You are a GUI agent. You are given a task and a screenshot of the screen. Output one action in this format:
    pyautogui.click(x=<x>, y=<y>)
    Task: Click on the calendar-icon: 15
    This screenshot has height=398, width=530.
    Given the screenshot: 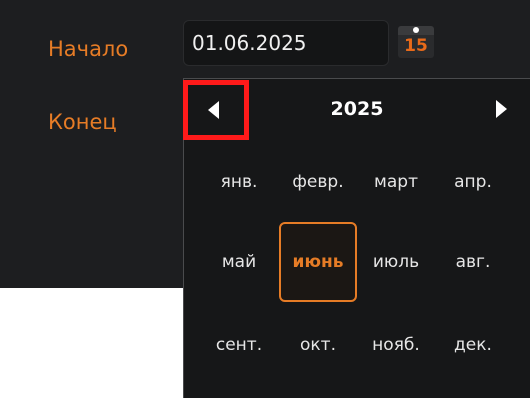 What is the action you would take?
    pyautogui.click(x=416, y=42)
    